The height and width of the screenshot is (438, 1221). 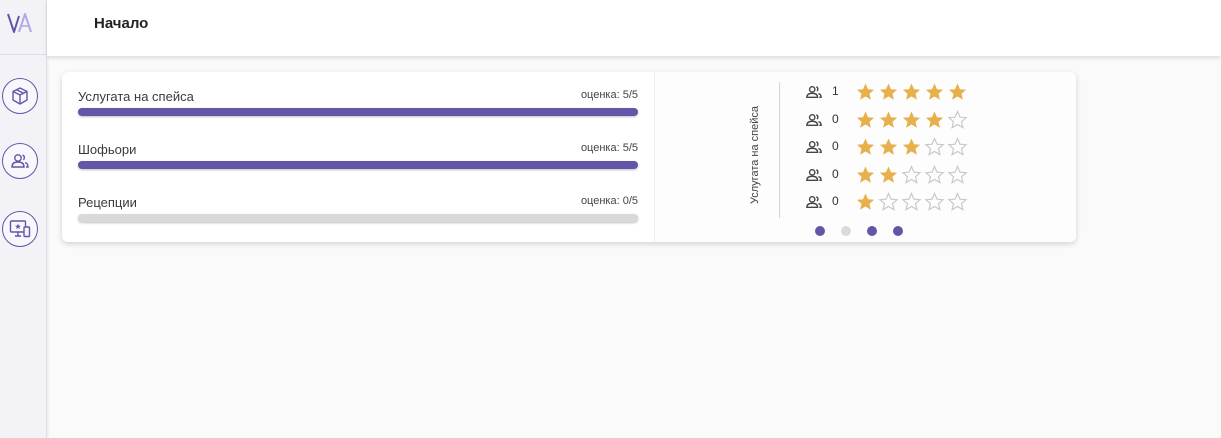 I want to click on sidebar, so click(x=23, y=219).